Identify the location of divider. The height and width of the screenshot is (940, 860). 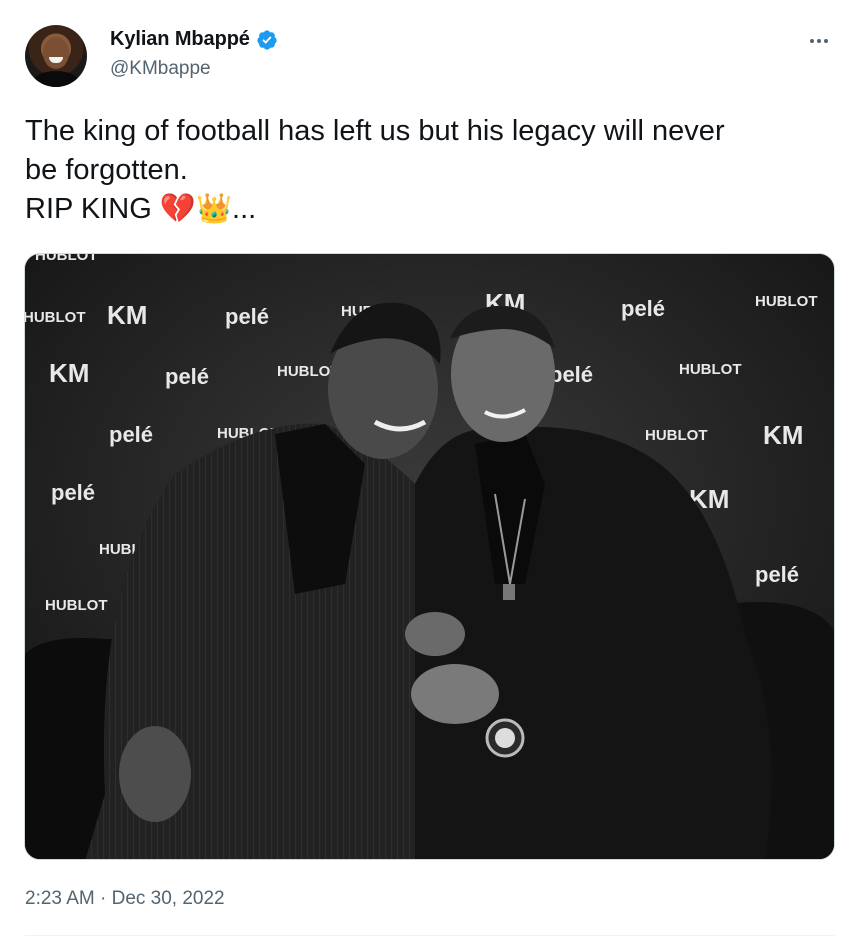
(430, 935).